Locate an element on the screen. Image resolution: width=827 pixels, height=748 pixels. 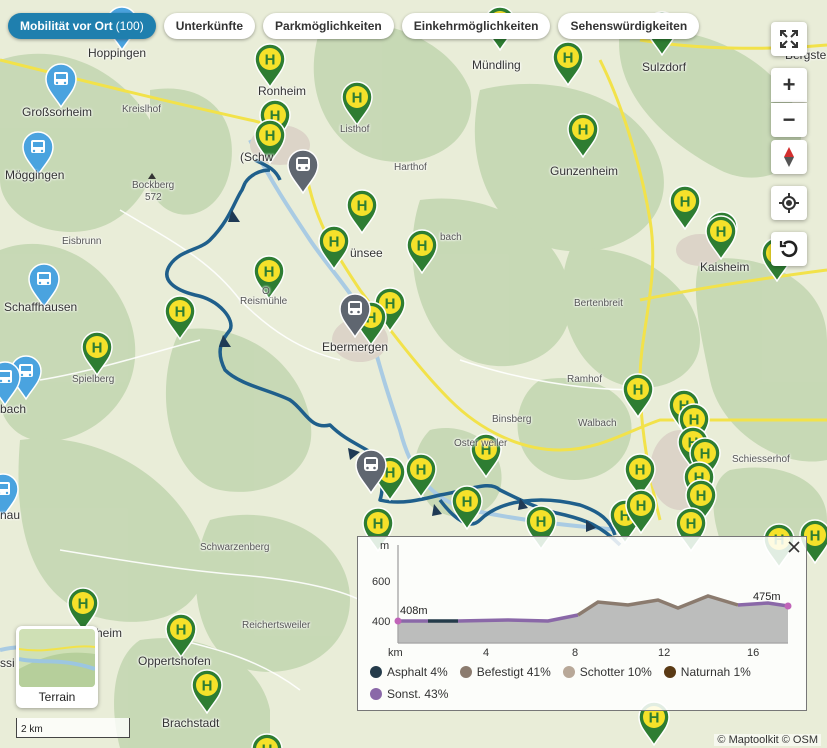
zoom-out-button: − is located at coordinates (789, 120).